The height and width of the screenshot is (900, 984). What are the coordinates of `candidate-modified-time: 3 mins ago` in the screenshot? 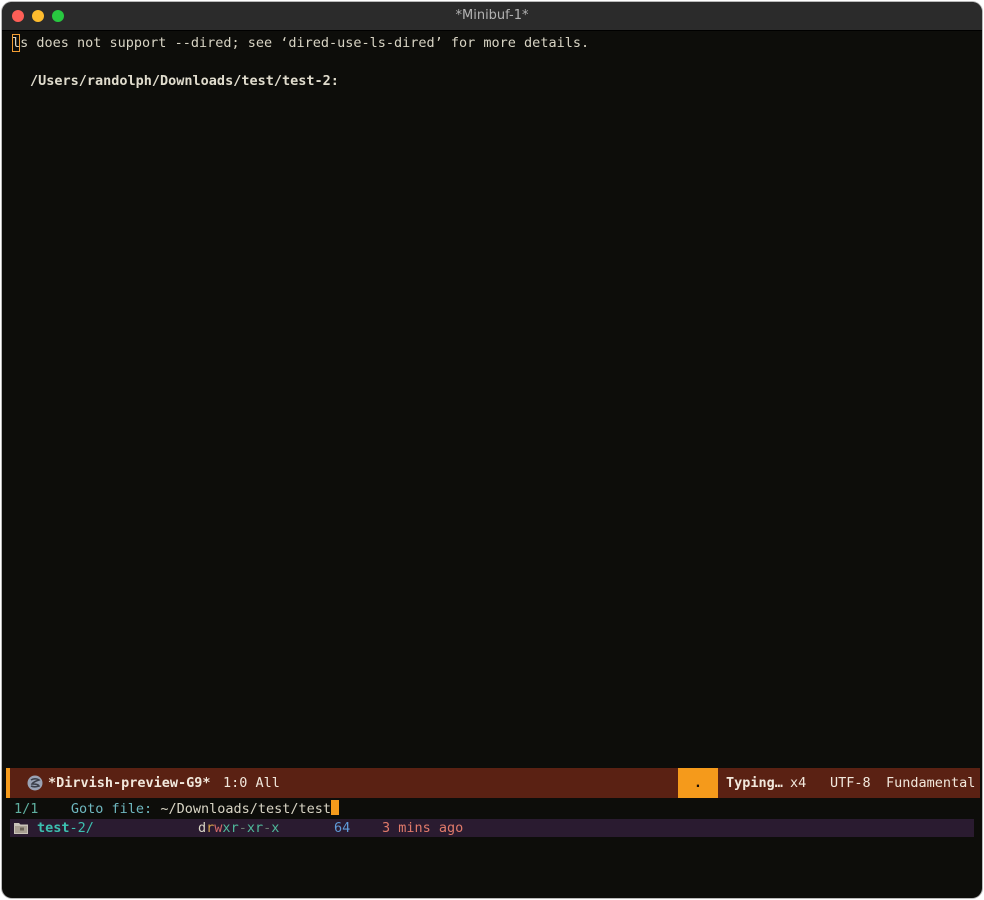 It's located at (423, 828).